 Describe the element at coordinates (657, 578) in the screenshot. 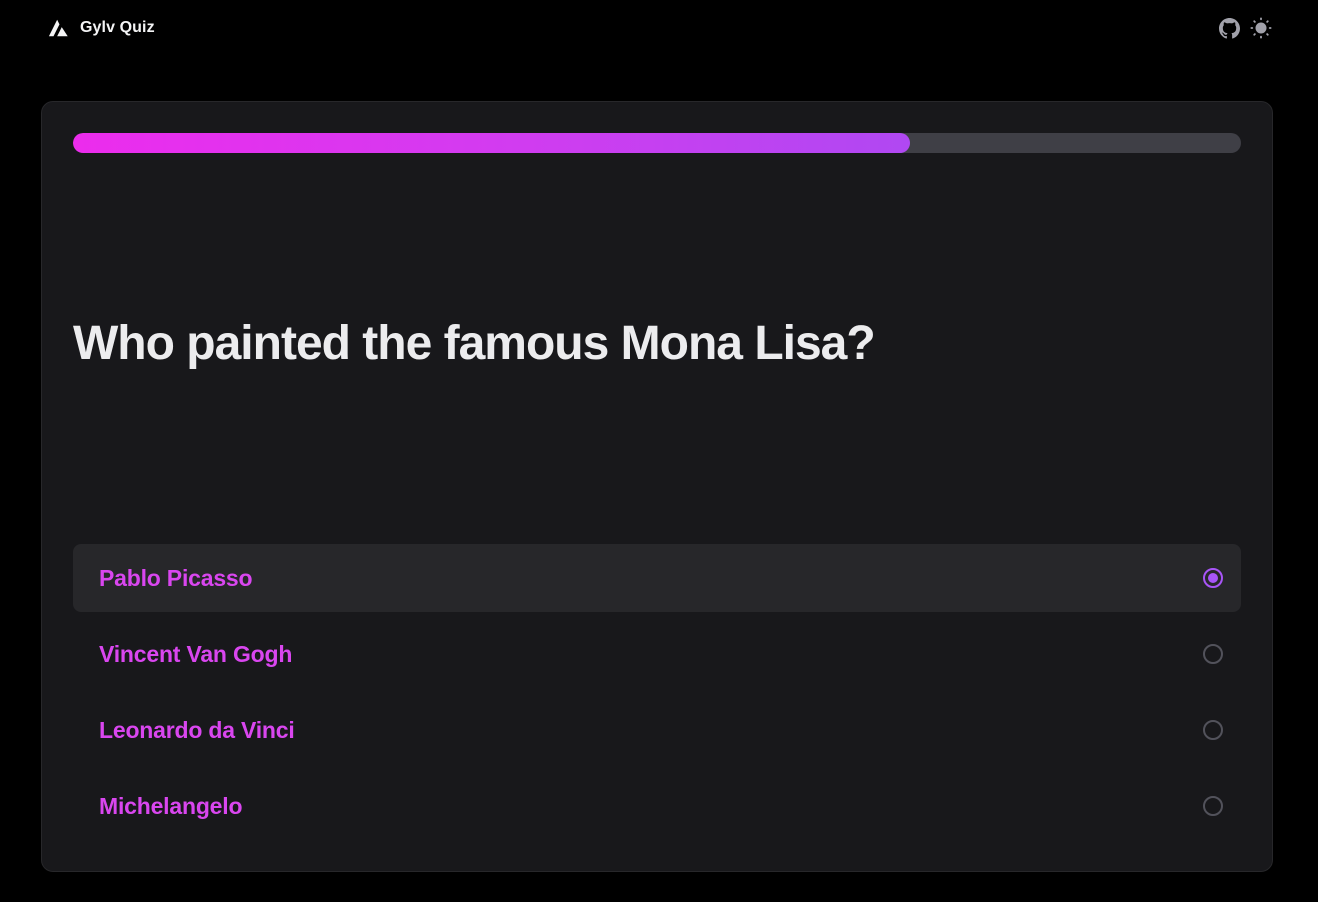

I see `answer-option: Pablo Picasso` at that location.